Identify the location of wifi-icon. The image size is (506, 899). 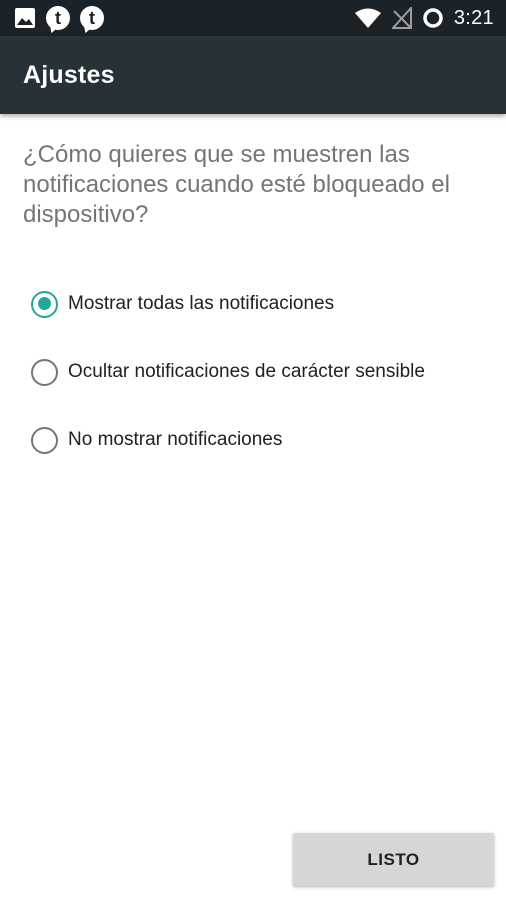
(367, 18).